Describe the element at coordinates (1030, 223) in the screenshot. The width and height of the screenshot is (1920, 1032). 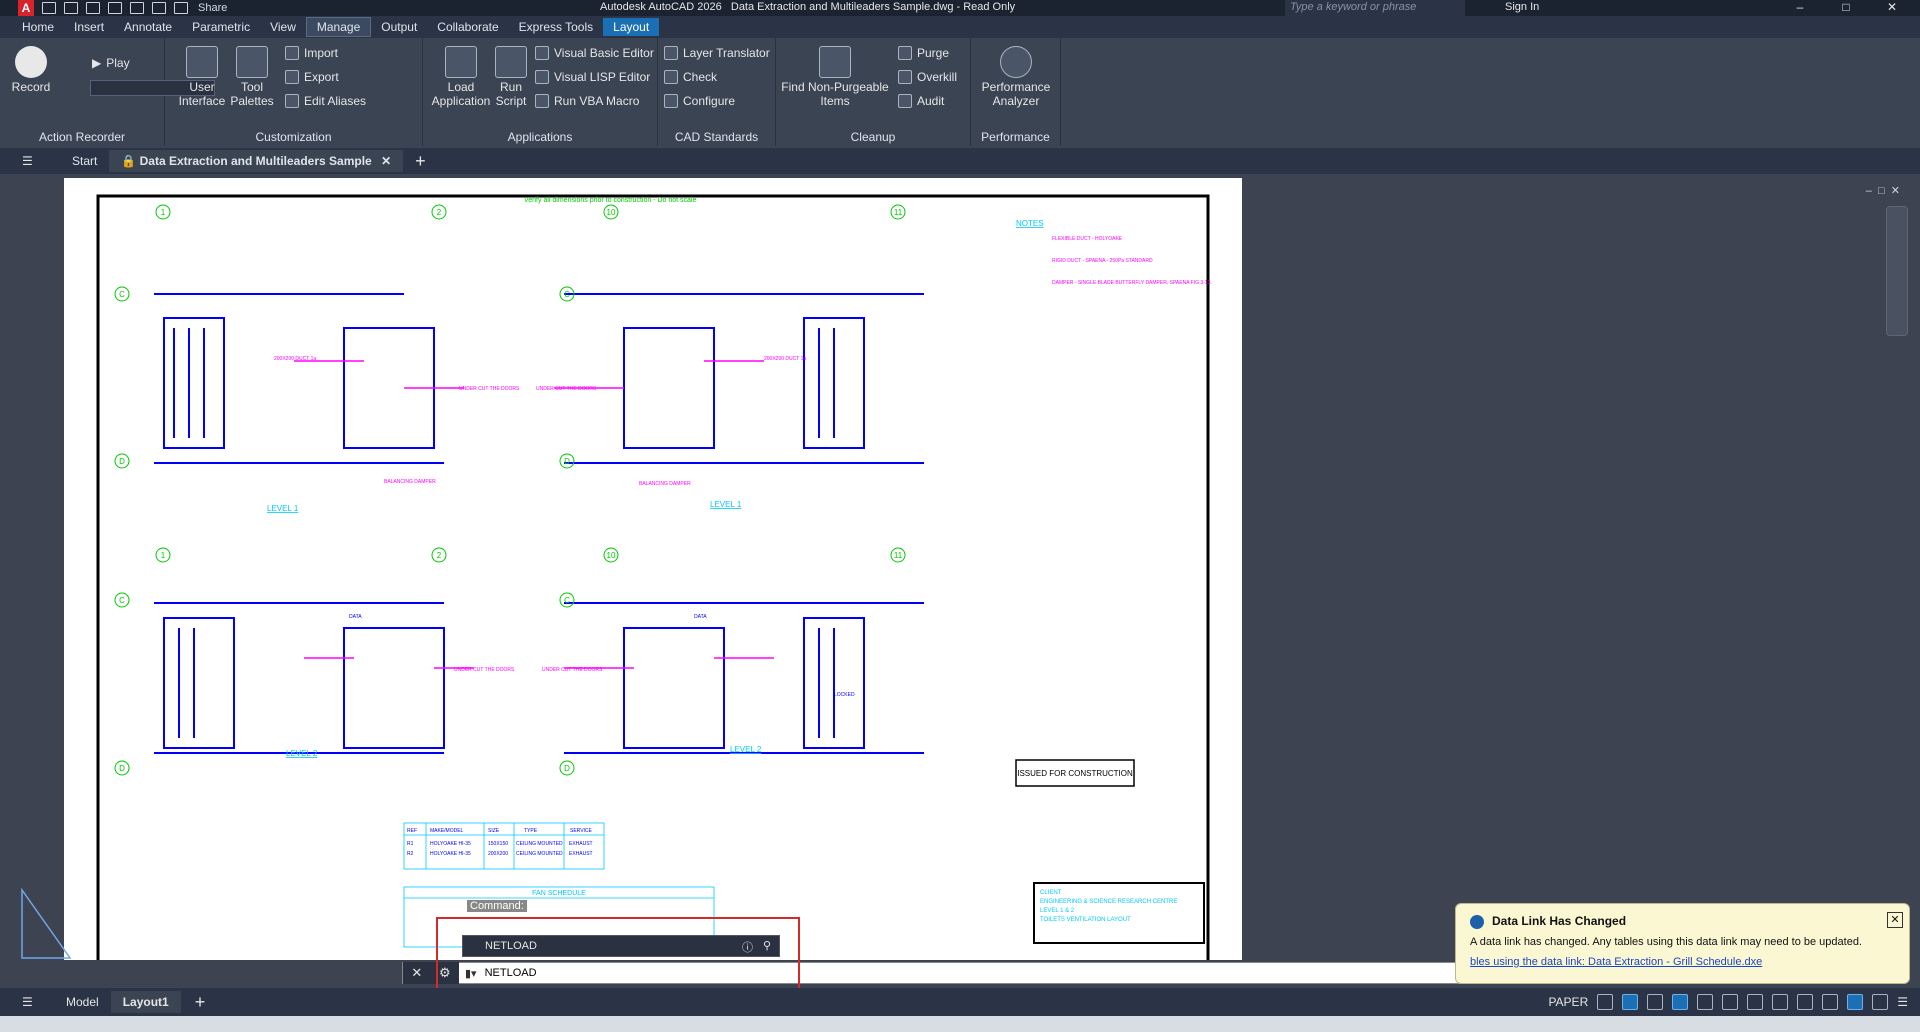
I see `notes-title: NOTES` at that location.